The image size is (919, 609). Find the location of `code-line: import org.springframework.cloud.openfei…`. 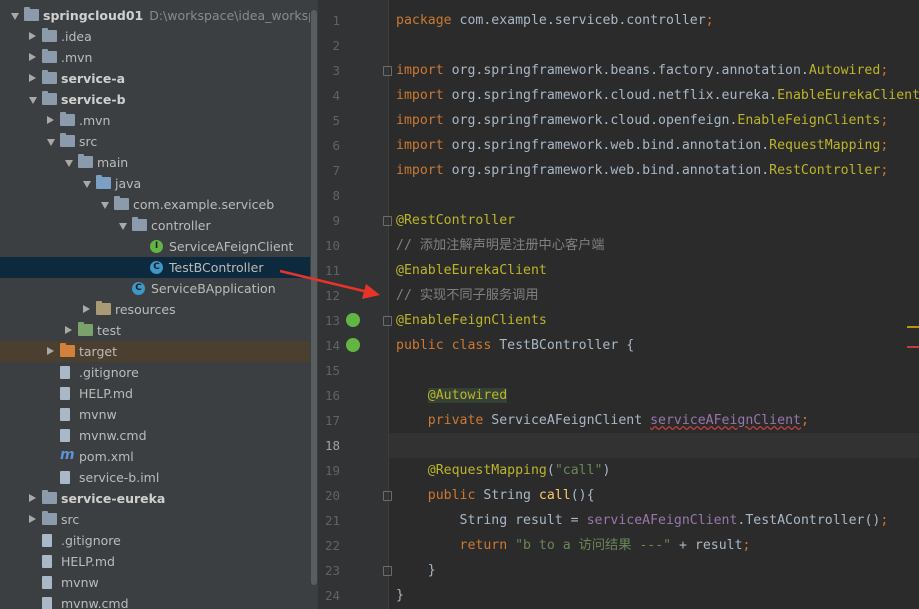

code-line: import org.springframework.cloud.openfei… is located at coordinates (642, 120).